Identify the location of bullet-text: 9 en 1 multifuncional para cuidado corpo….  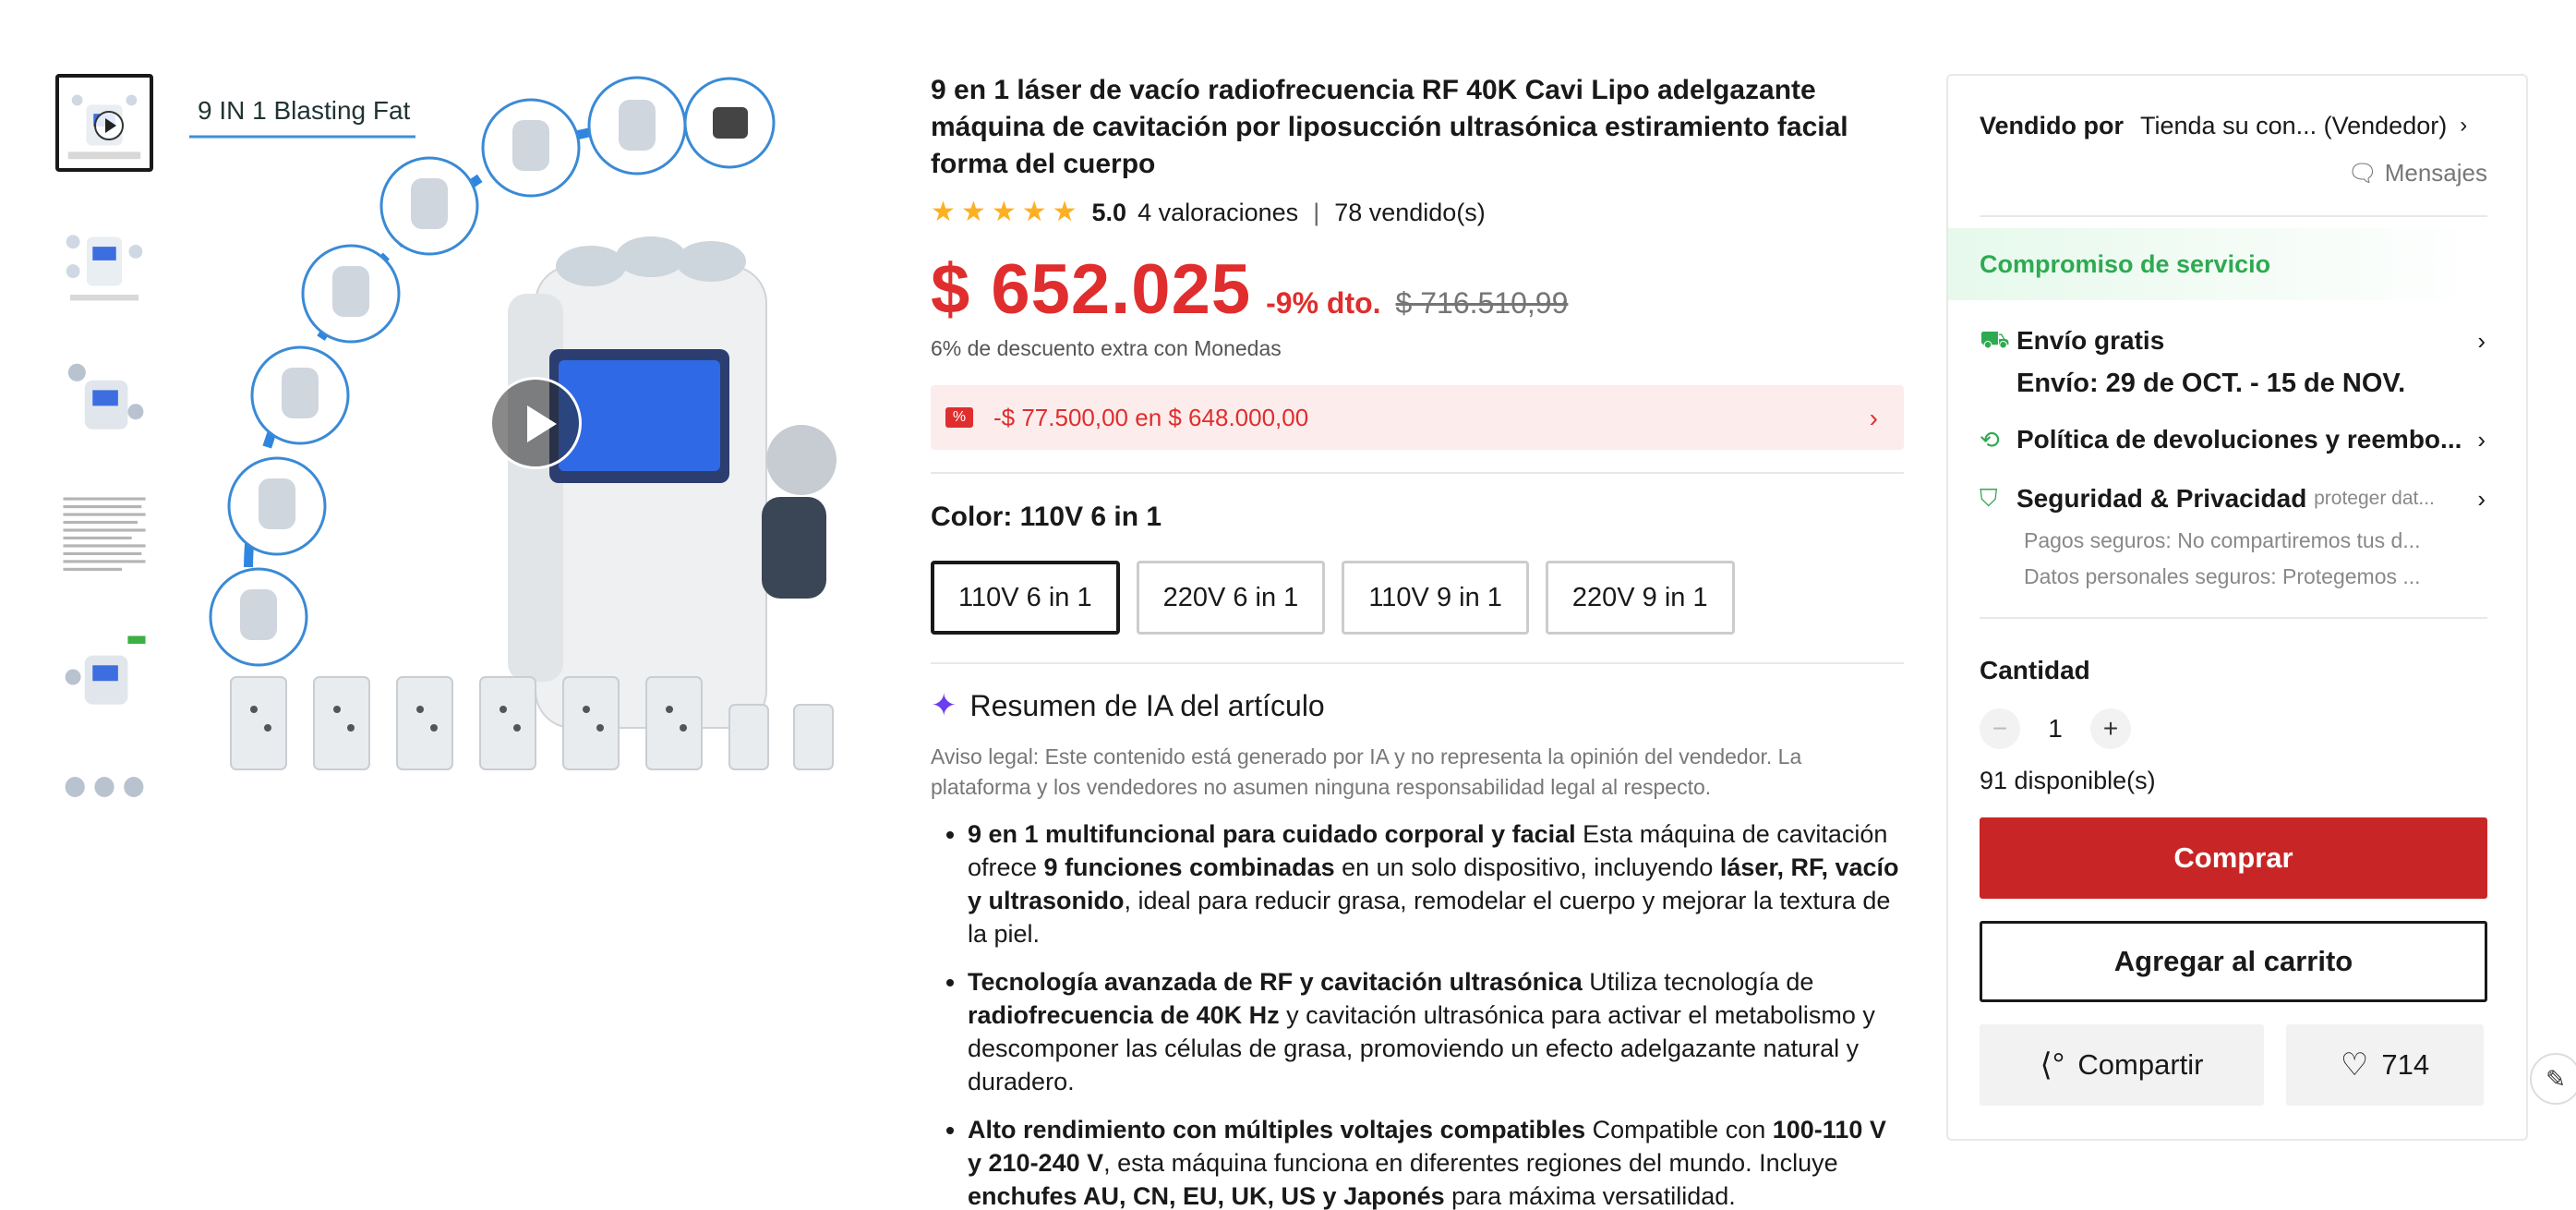
(1272, 834).